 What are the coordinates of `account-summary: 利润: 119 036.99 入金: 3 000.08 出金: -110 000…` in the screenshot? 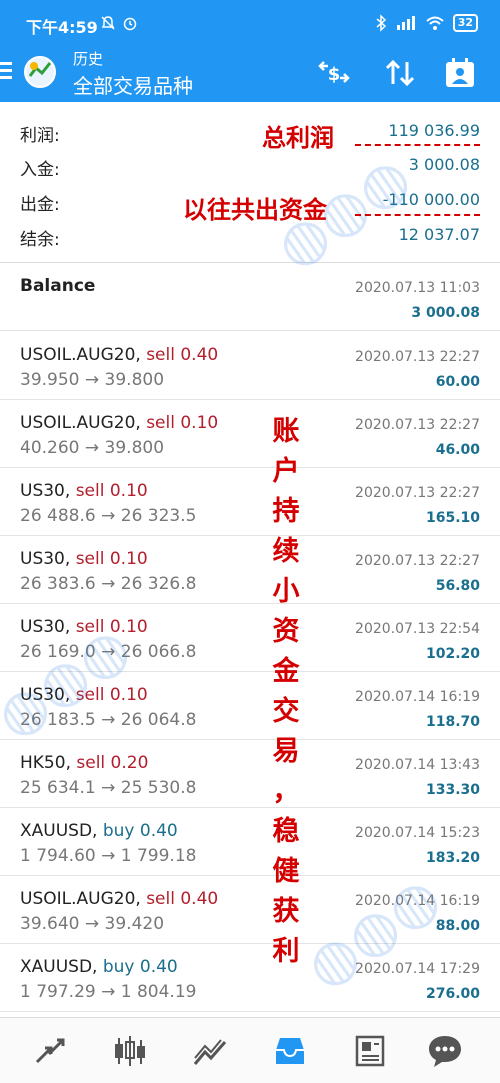 It's located at (250, 182).